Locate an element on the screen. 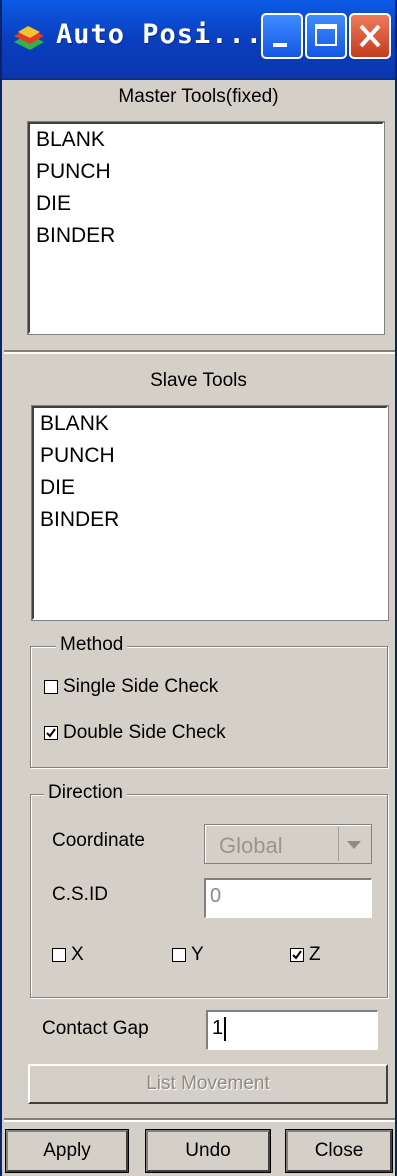 Image resolution: width=397 pixels, height=1176 pixels. close-button: Close is located at coordinates (339, 1151).